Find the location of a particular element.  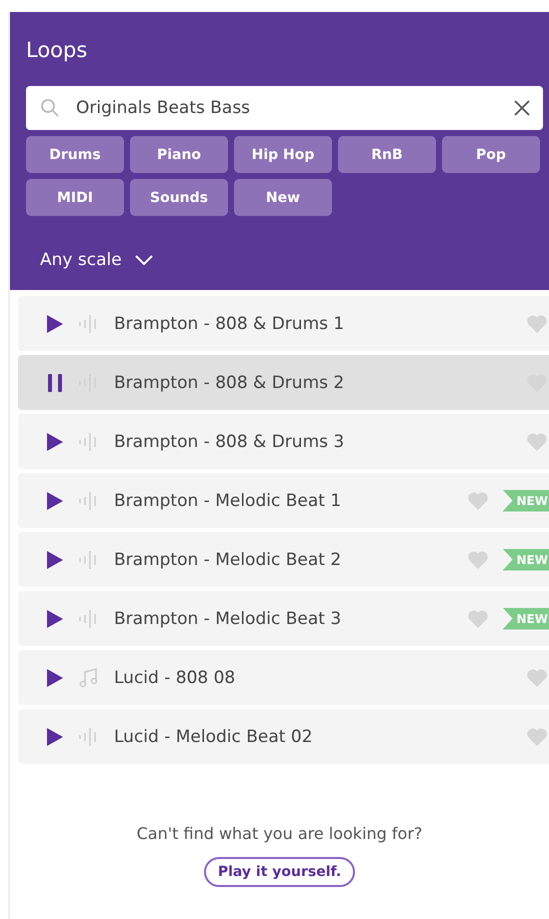

filter-chip: Piano is located at coordinates (179, 154).